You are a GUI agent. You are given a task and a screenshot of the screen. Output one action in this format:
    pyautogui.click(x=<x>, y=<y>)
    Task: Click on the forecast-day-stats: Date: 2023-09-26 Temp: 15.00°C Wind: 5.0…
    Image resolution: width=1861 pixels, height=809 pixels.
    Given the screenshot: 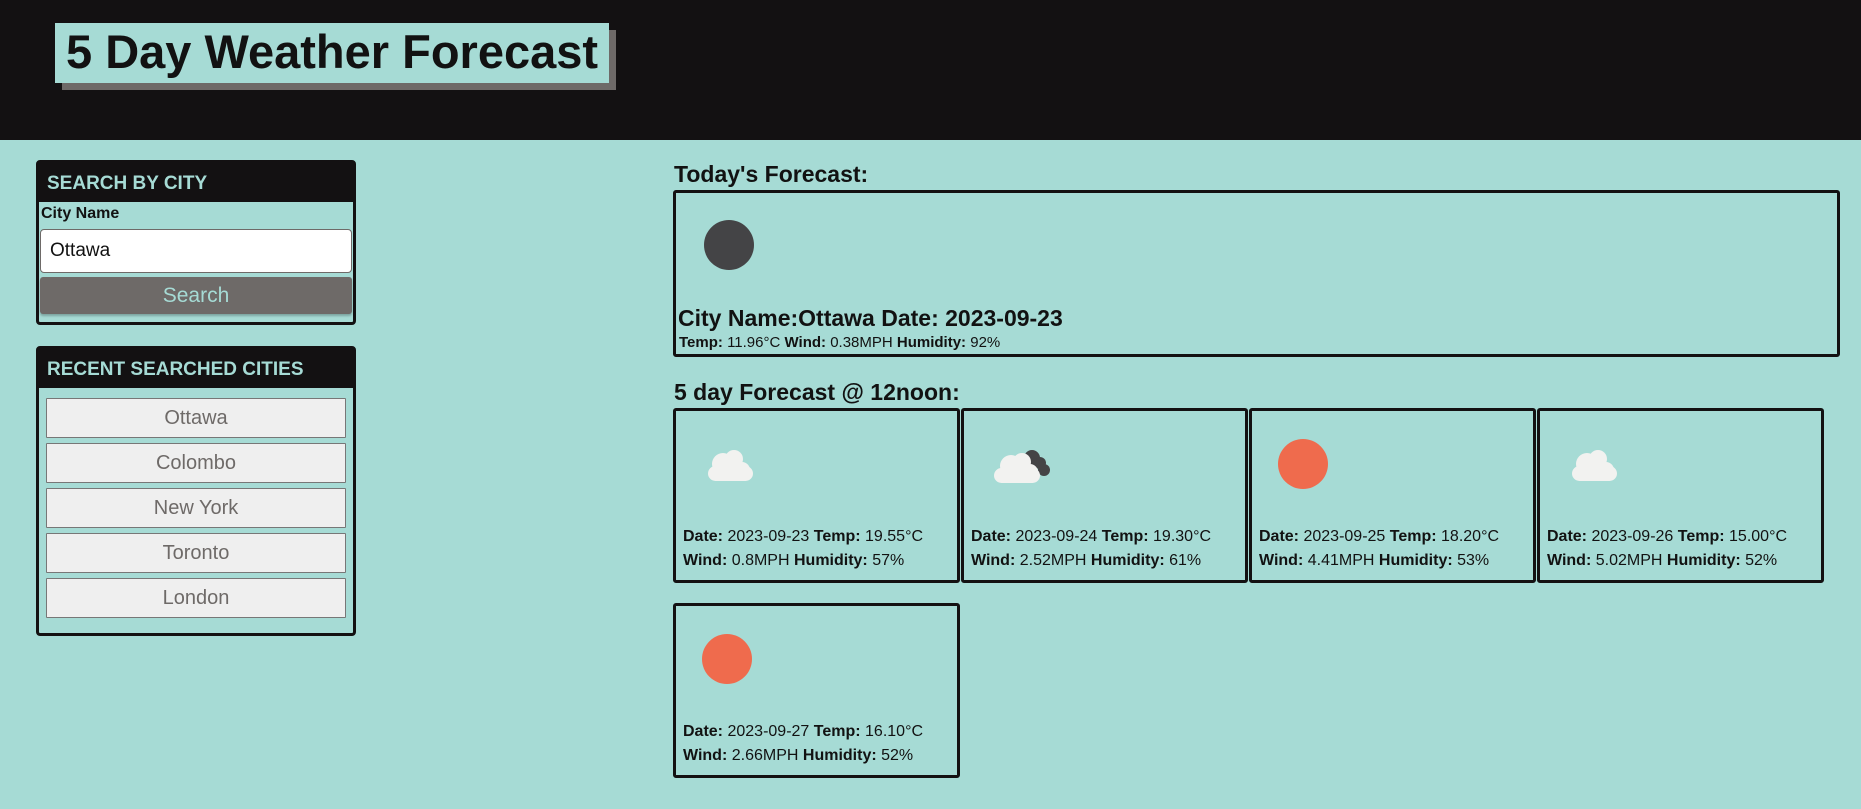 What is the action you would take?
    pyautogui.click(x=1667, y=549)
    